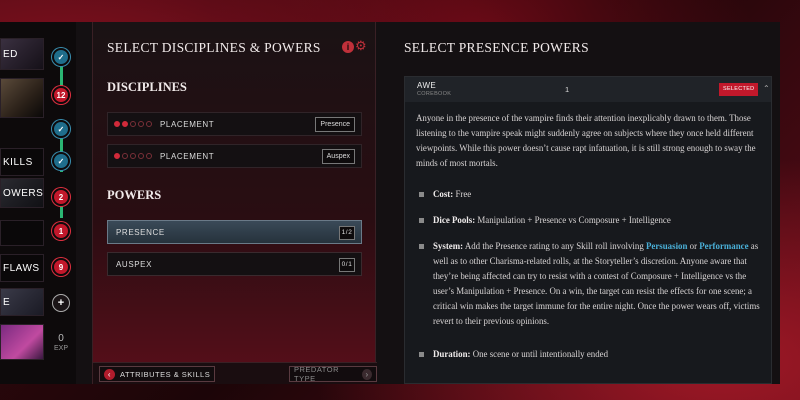  What do you see at coordinates (338, 156) in the screenshot?
I see `discipline-select: Auspex` at bounding box center [338, 156].